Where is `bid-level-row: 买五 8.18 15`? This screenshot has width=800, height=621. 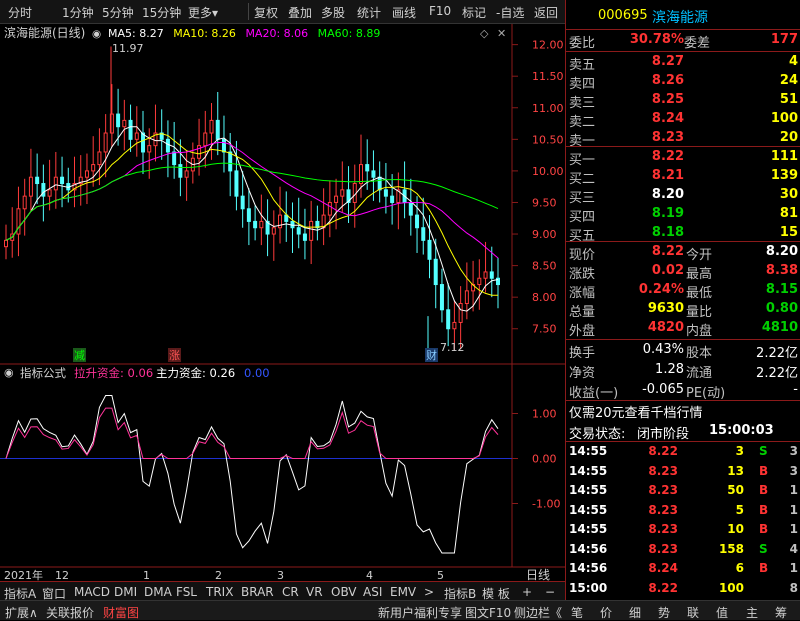 bid-level-row: 买五 8.18 15 is located at coordinates (683, 233).